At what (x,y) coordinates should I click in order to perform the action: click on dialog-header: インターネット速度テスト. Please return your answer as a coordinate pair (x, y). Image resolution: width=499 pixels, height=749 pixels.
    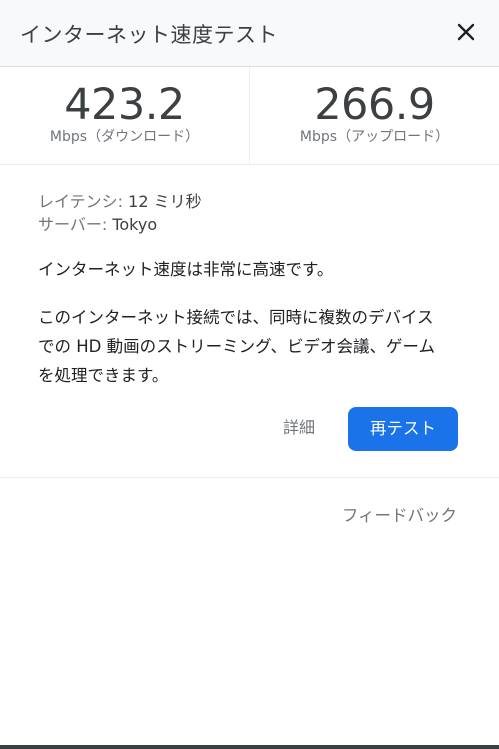
    Looking at the image, I should click on (249, 33).